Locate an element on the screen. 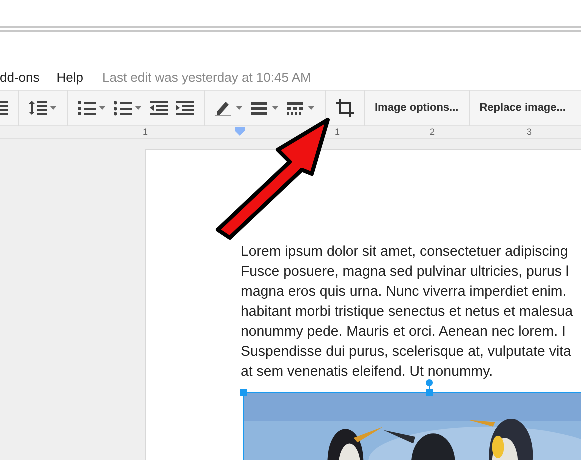 The width and height of the screenshot is (581, 460). ruler-number: 2 is located at coordinates (433, 132).